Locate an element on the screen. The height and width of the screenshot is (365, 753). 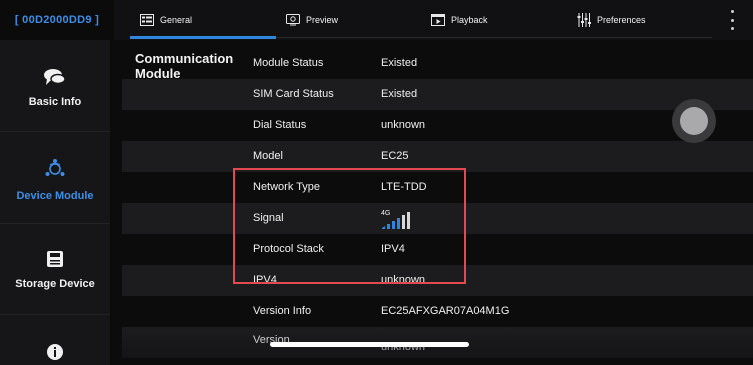
assistive-touch-button is located at coordinates (694, 121).